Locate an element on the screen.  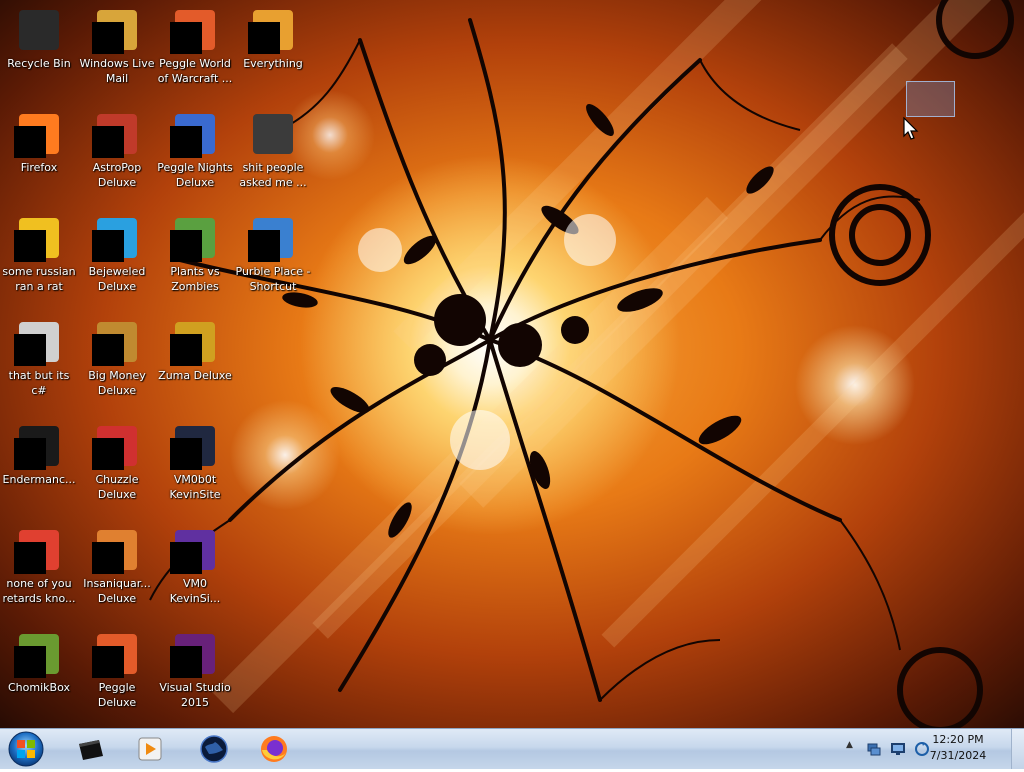
taskbar-media-player is located at coordinates (150, 749).